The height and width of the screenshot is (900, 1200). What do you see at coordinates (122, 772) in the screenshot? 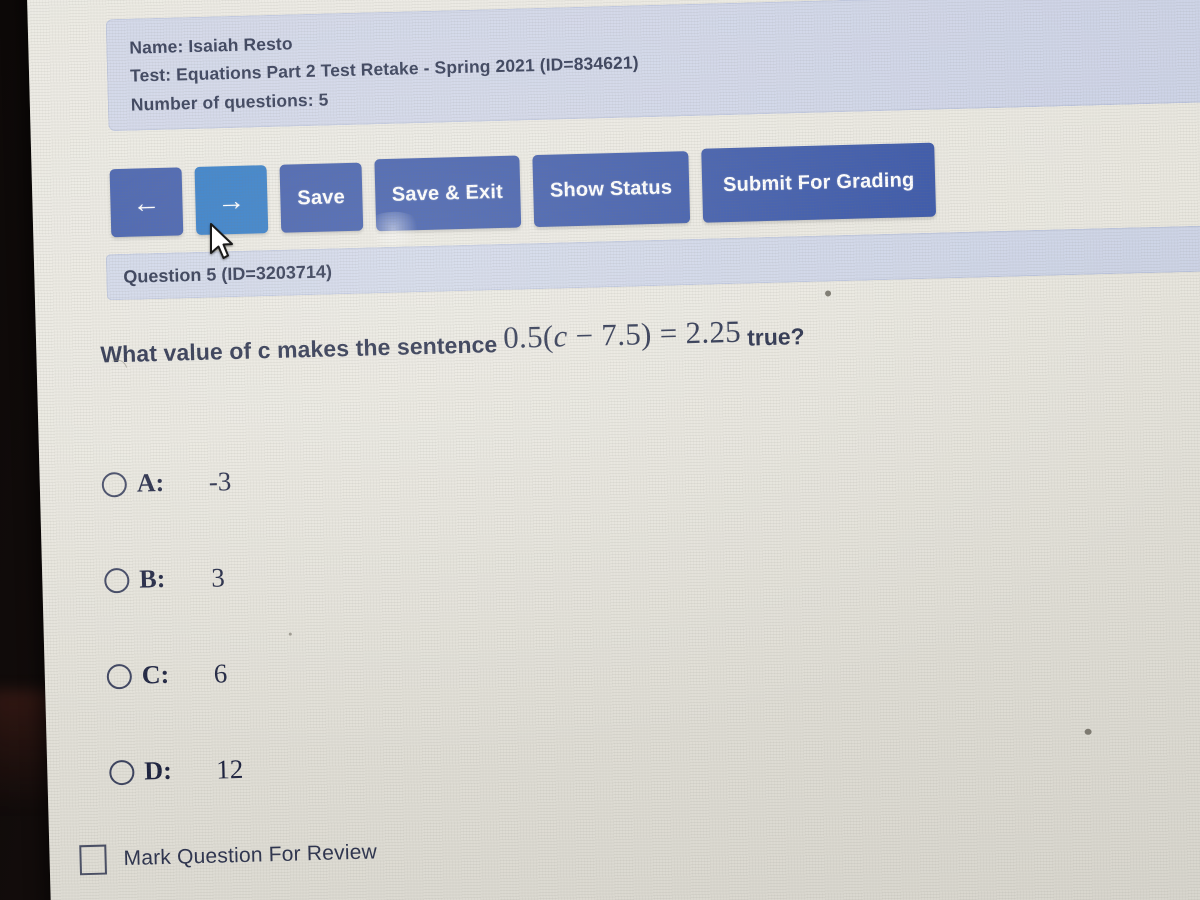
I see `radio-icon-d` at bounding box center [122, 772].